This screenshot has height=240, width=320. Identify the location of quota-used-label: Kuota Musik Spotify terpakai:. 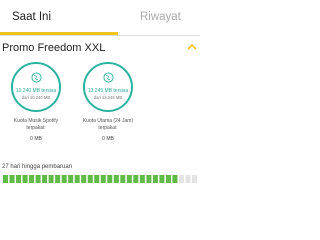
(36, 124).